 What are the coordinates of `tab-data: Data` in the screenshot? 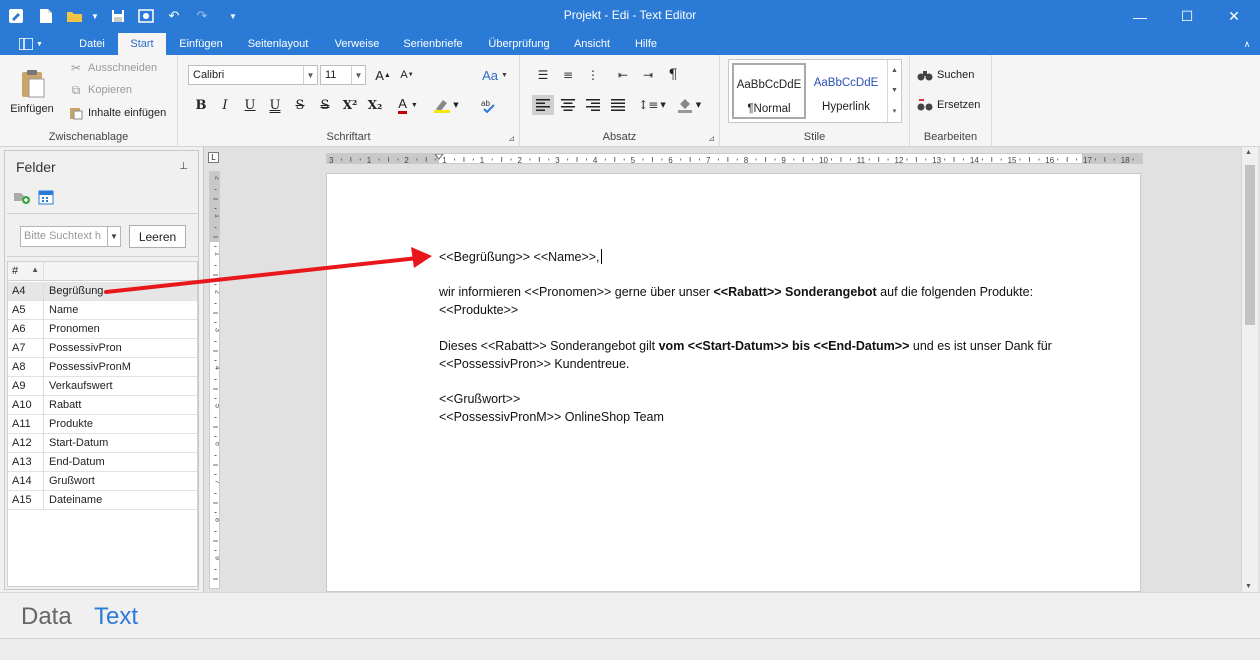 It's located at (46, 617).